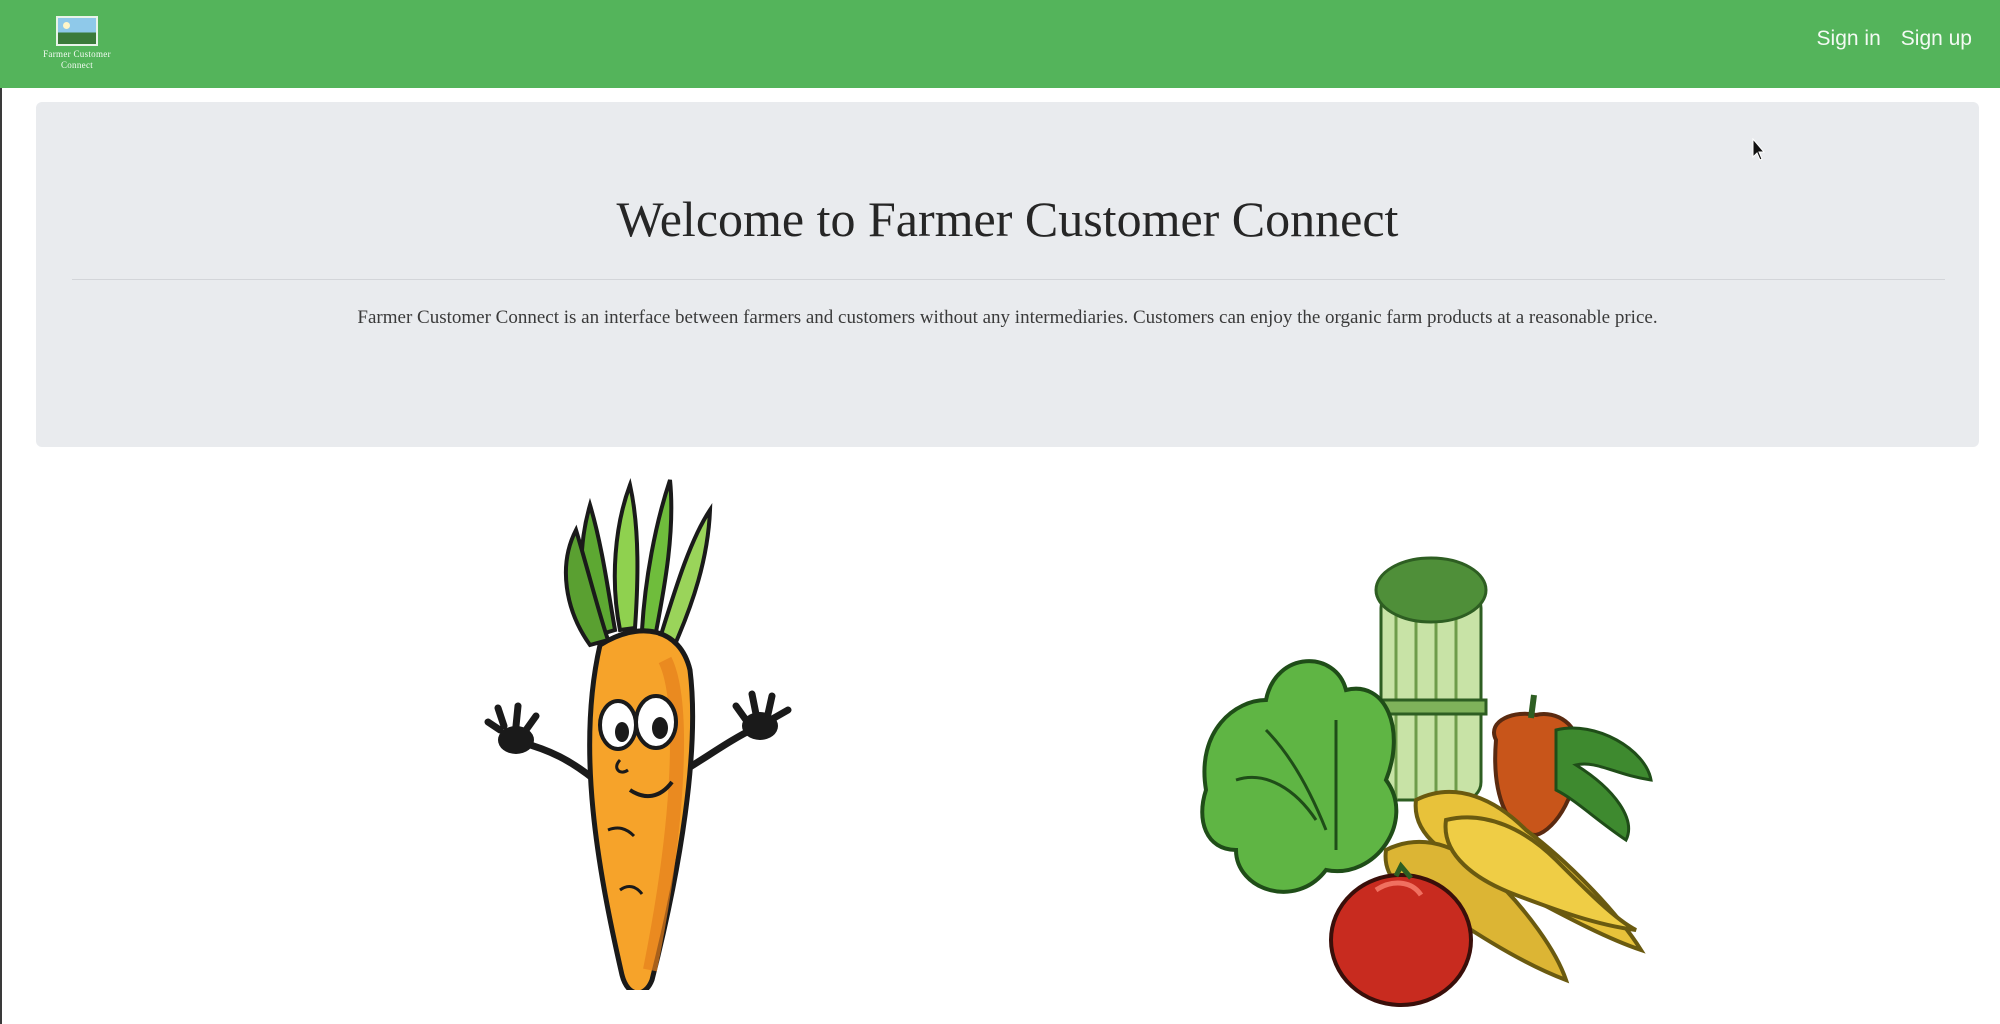 Image resolution: width=2000 pixels, height=1024 pixels. What do you see at coordinates (1008, 279) in the screenshot?
I see `hero-divider` at bounding box center [1008, 279].